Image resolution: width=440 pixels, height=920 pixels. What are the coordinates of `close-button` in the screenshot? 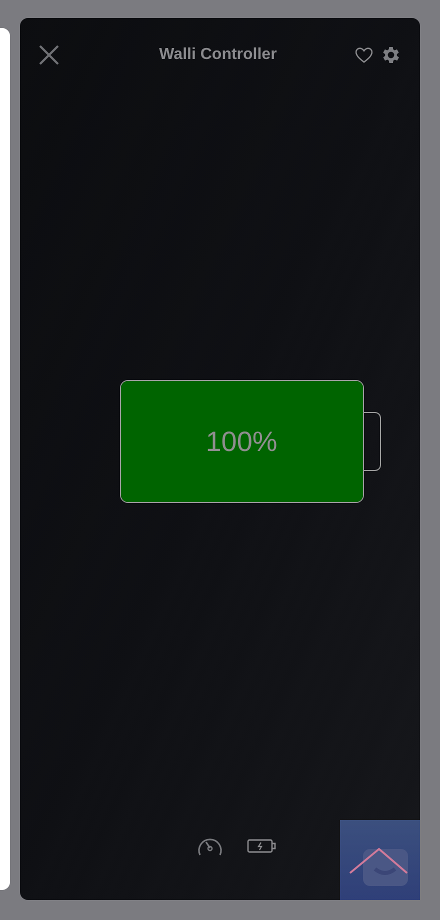 It's located at (49, 55).